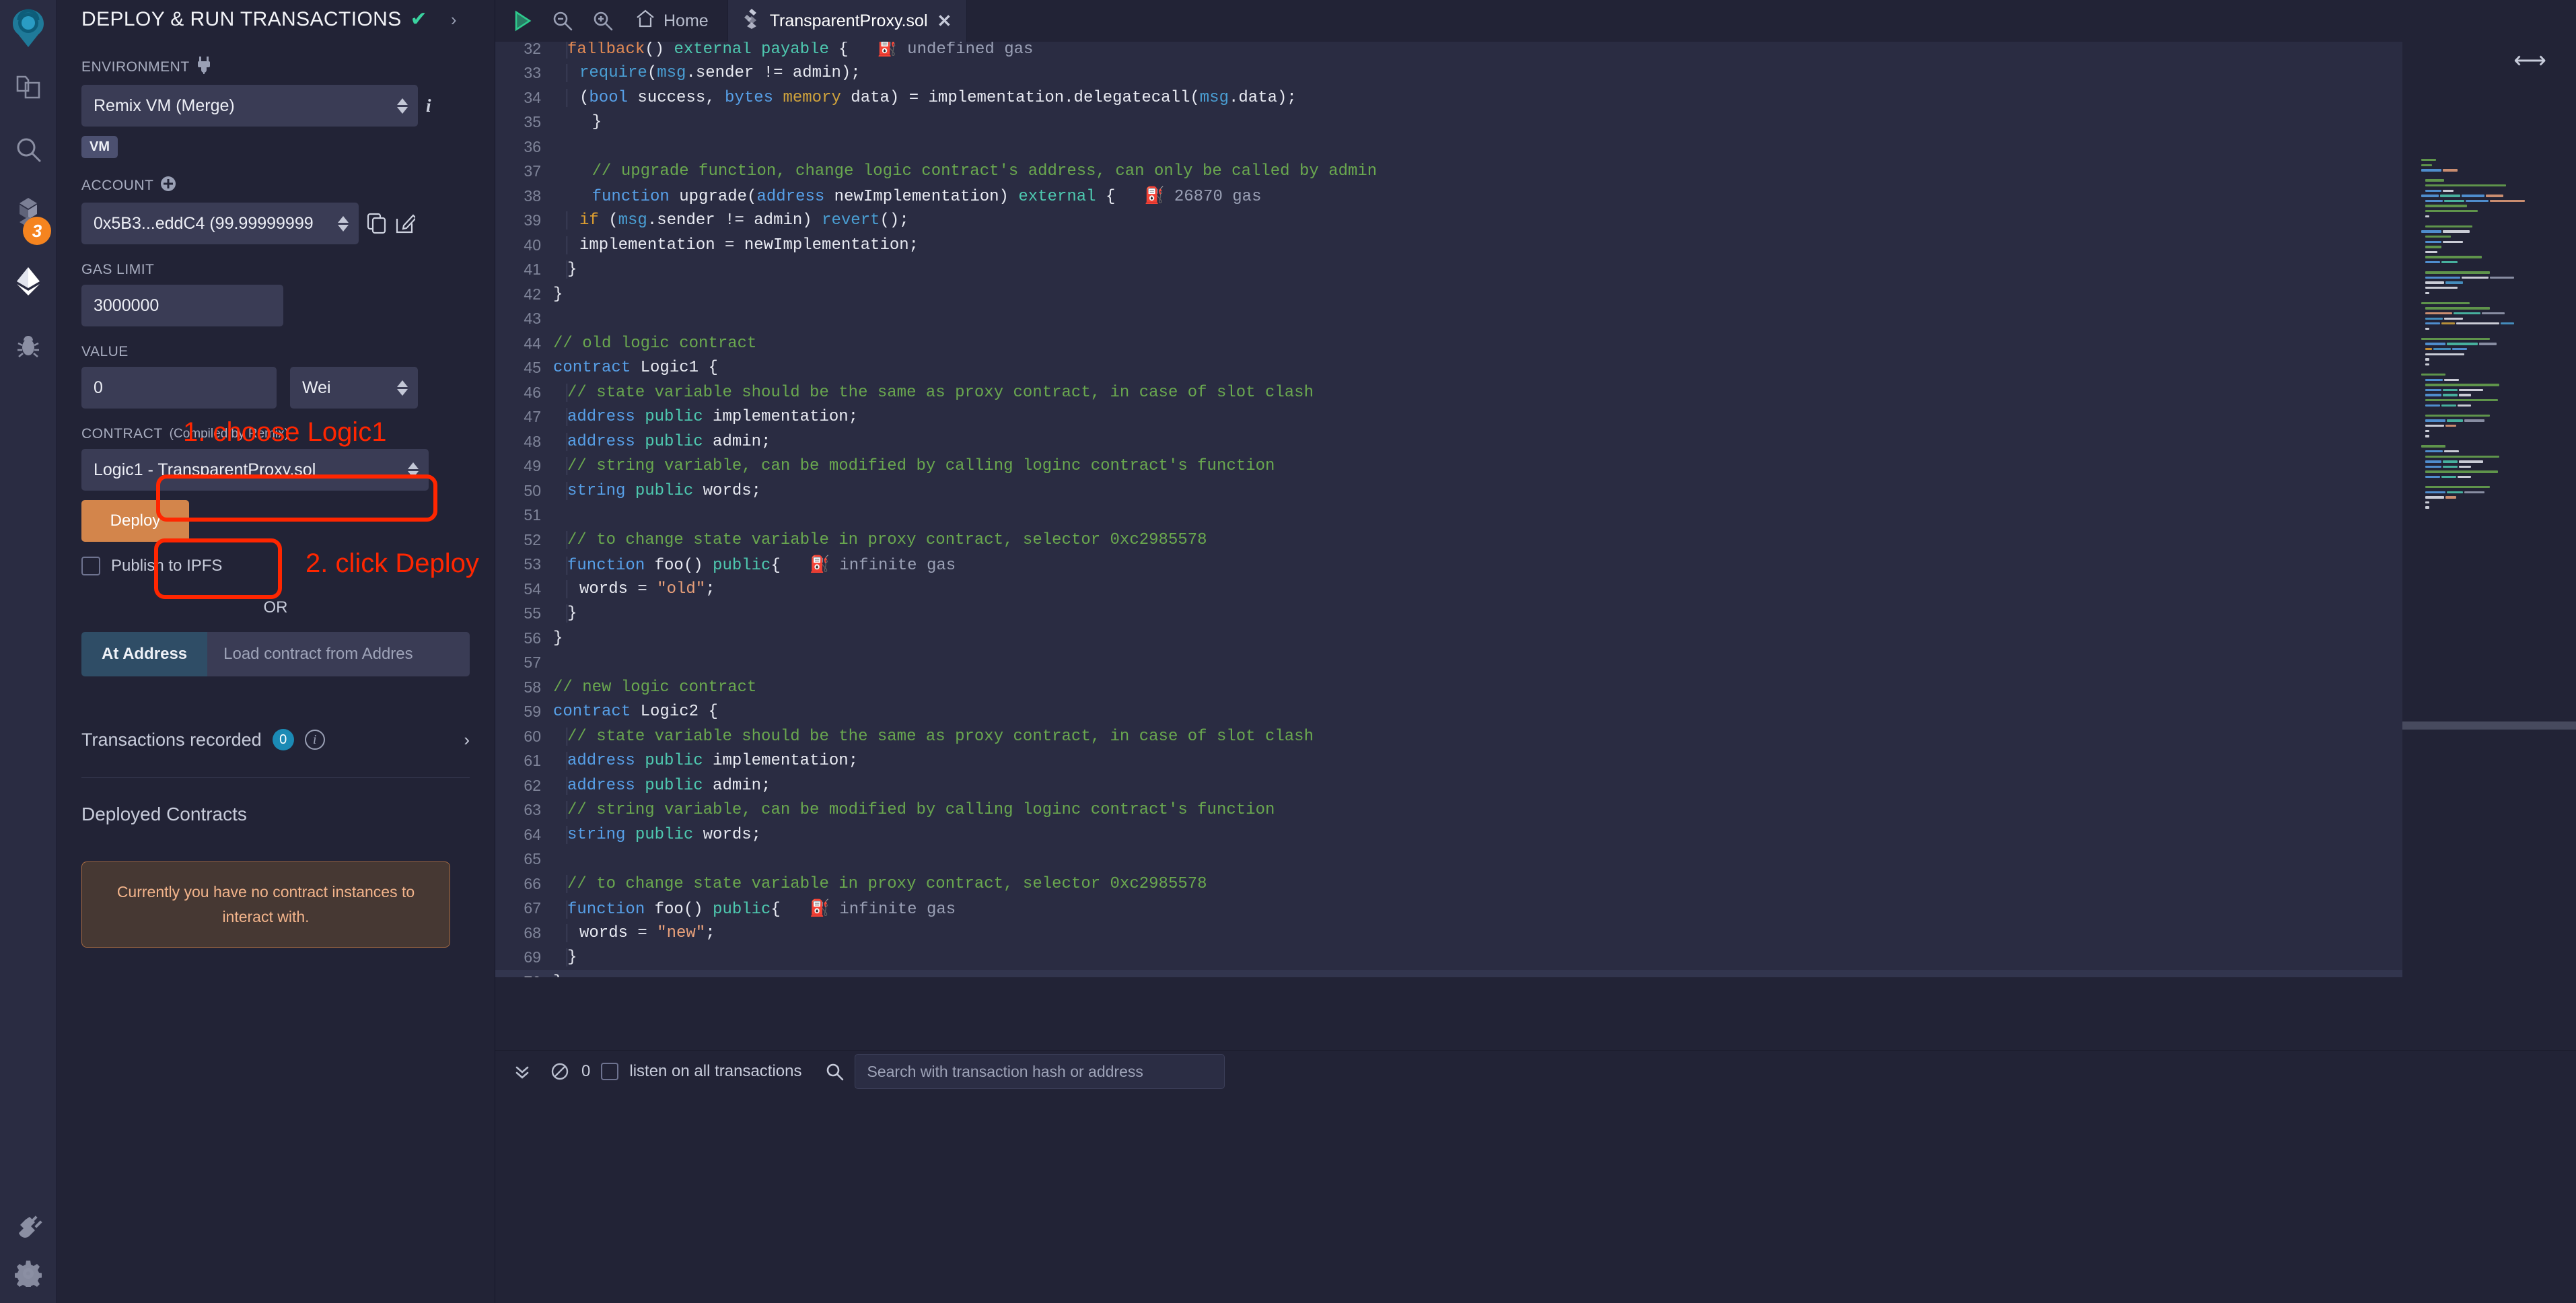 The image size is (2576, 1303). I want to click on code-line: 61 address public implementation;, so click(1452, 761).